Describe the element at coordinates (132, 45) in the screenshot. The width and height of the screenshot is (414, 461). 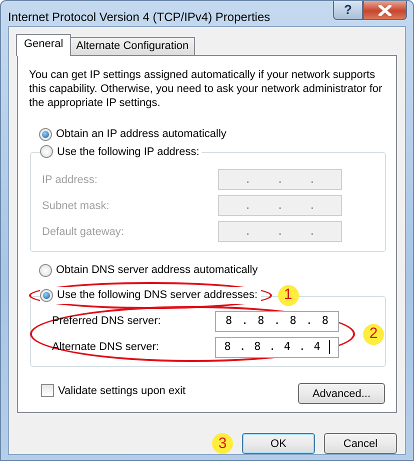
I see `tab: Alternate Configuration` at that location.